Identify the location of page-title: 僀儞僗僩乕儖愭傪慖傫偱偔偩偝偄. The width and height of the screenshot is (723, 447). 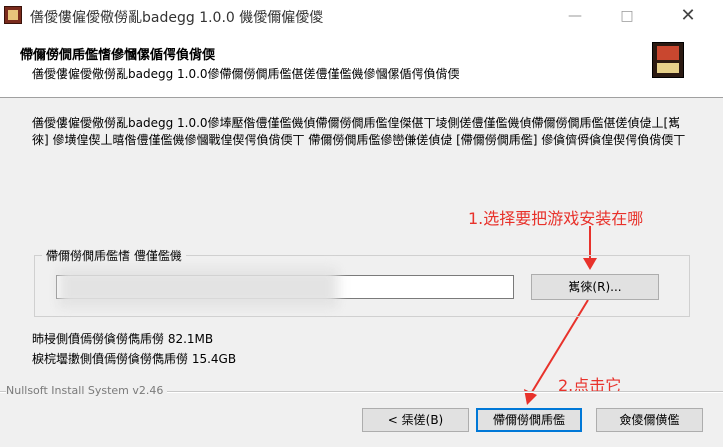
(118, 55).